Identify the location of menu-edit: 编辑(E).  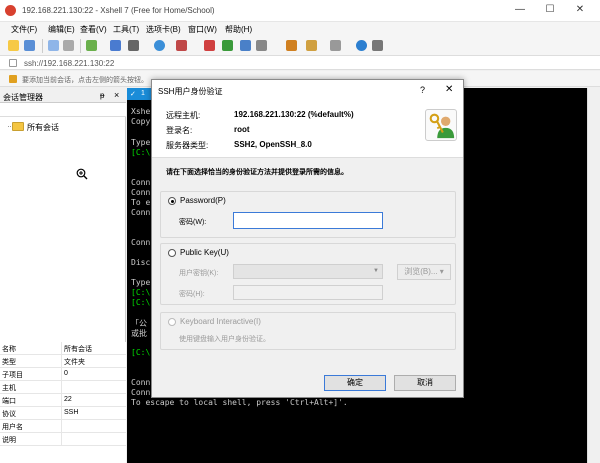
(61, 29).